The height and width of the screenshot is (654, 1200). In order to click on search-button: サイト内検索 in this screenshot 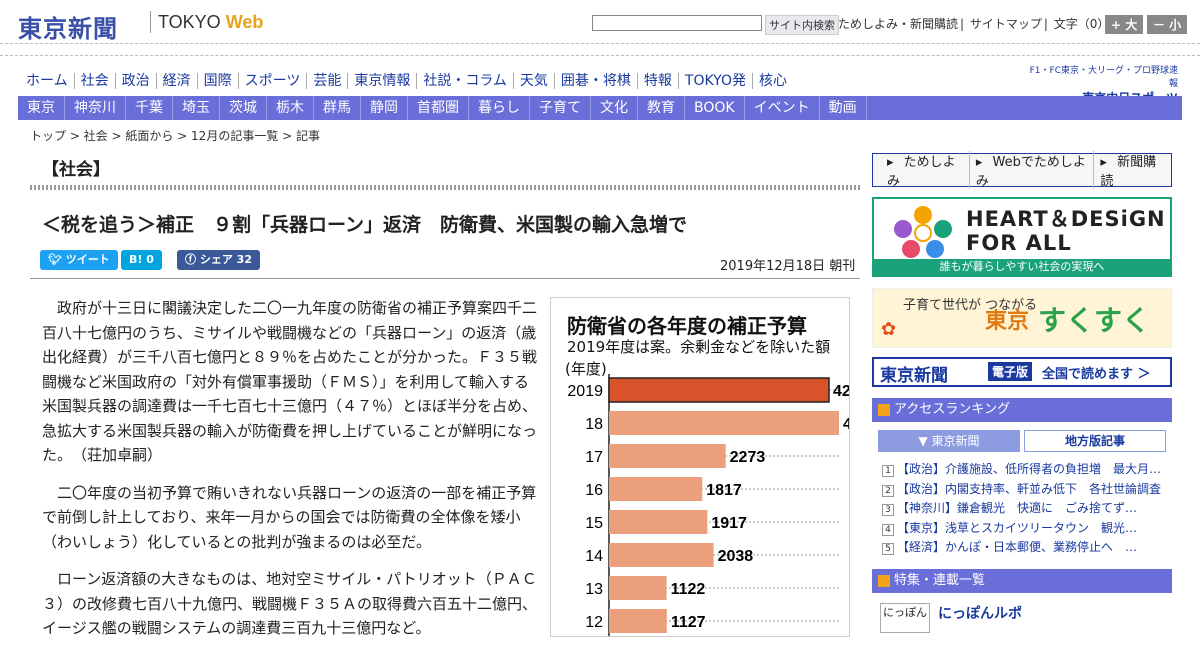, I will do `click(802, 25)`.